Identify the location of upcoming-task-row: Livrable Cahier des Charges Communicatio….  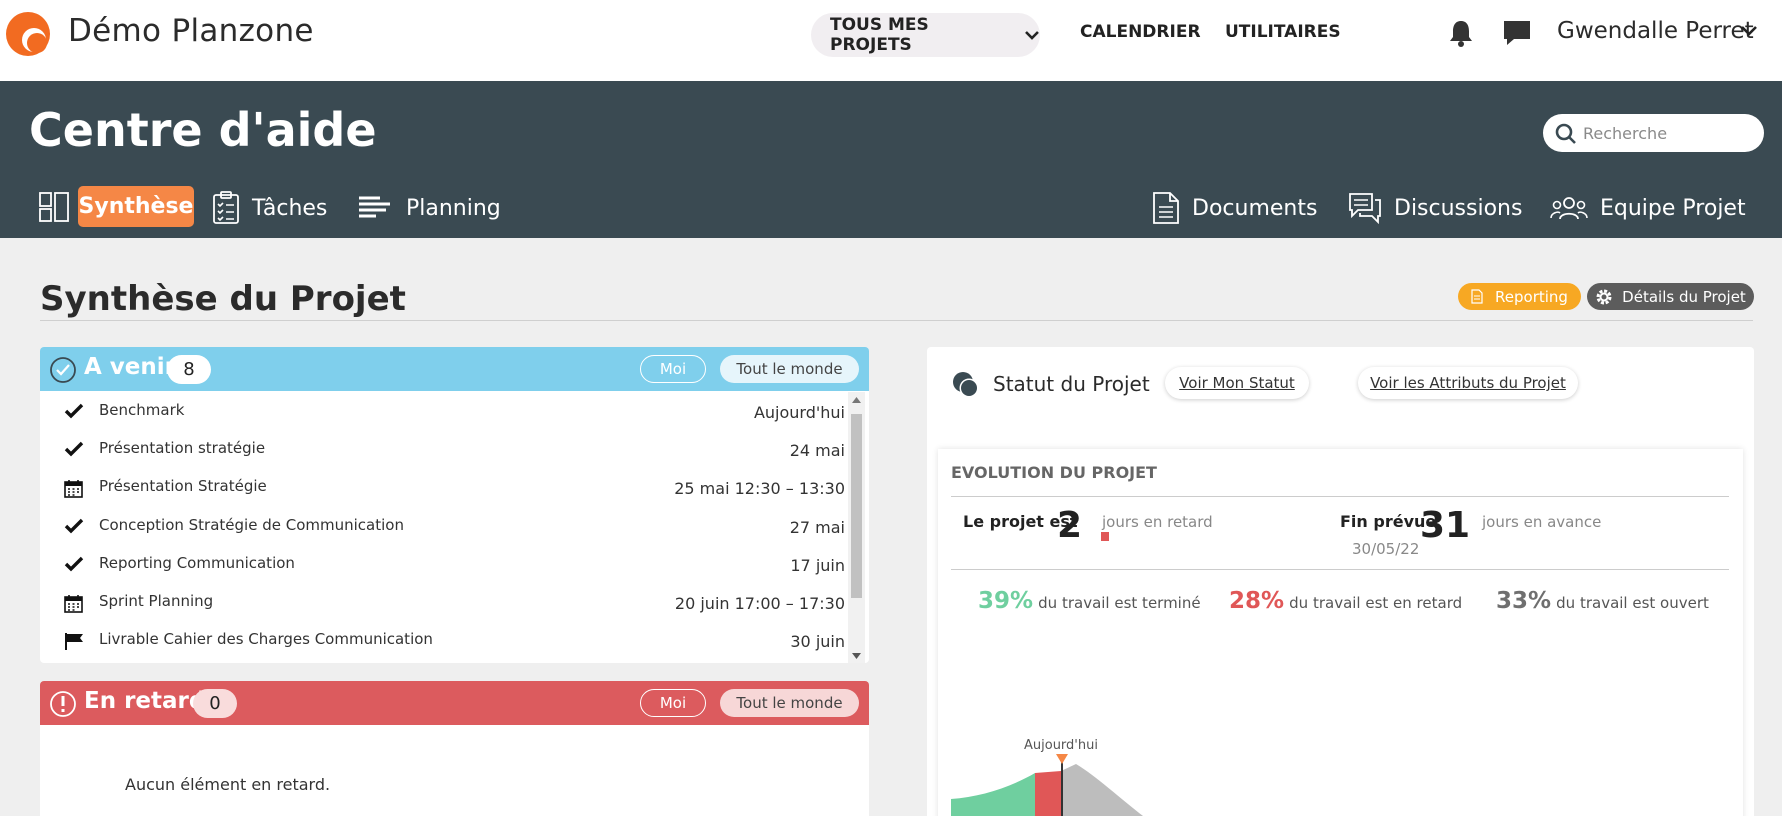
(442, 640).